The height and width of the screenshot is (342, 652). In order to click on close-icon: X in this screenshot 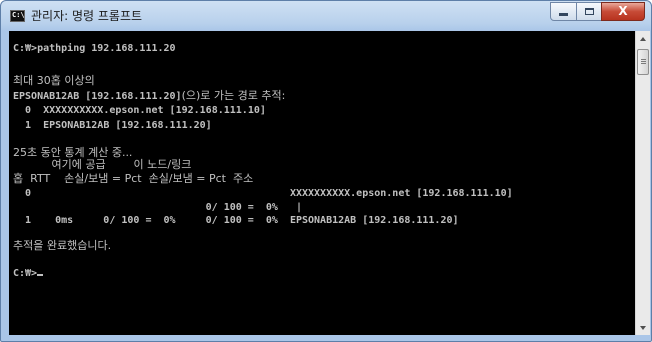, I will do `click(623, 11)`.